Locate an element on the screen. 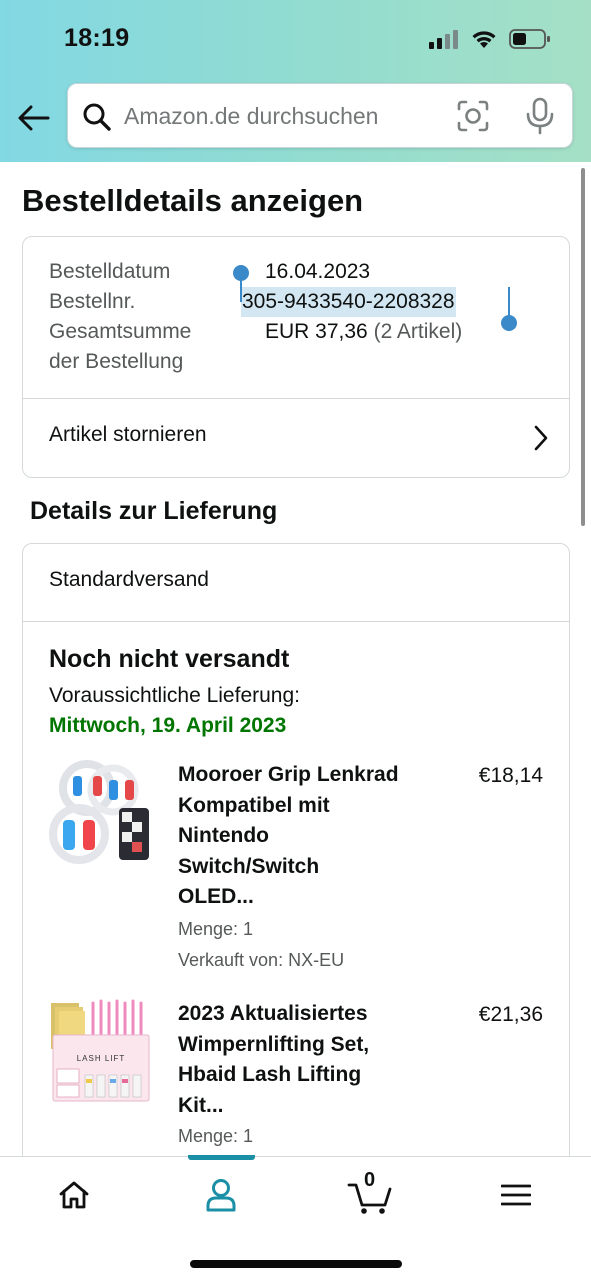  account-icon is located at coordinates (221, 1195).